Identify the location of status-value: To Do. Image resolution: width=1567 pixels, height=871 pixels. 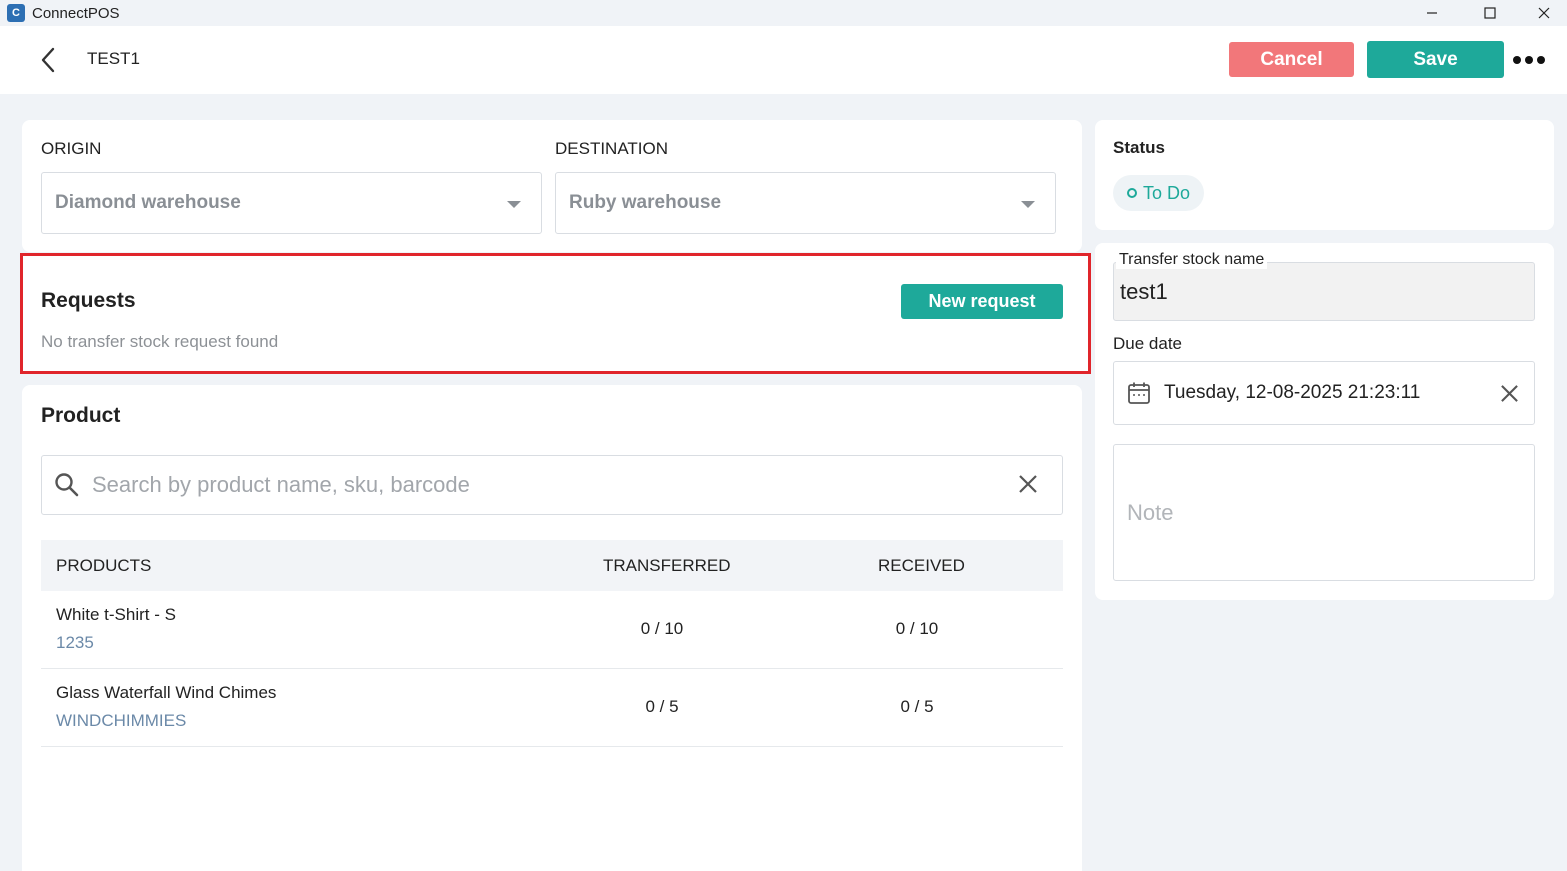
(1167, 192).